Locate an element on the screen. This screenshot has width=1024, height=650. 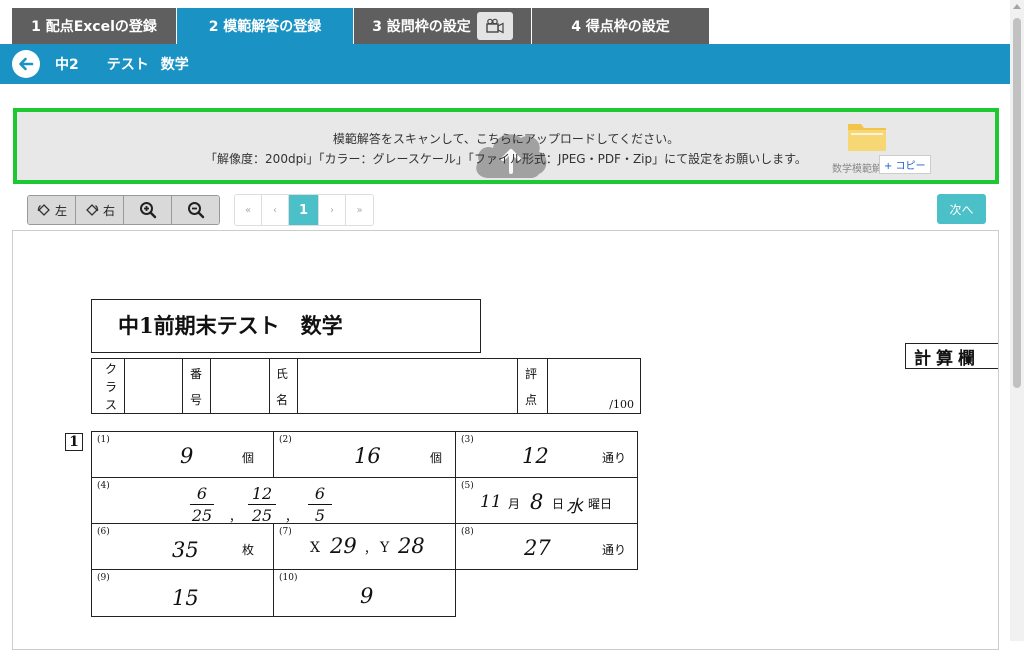
current-page-button: 1 is located at coordinates (304, 210).